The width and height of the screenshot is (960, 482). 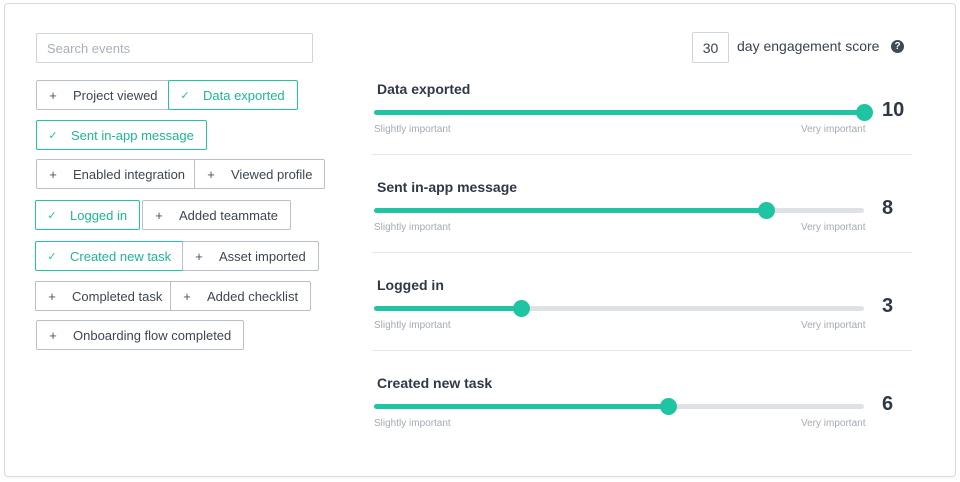 I want to click on slider-title: Created new task, so click(x=435, y=383).